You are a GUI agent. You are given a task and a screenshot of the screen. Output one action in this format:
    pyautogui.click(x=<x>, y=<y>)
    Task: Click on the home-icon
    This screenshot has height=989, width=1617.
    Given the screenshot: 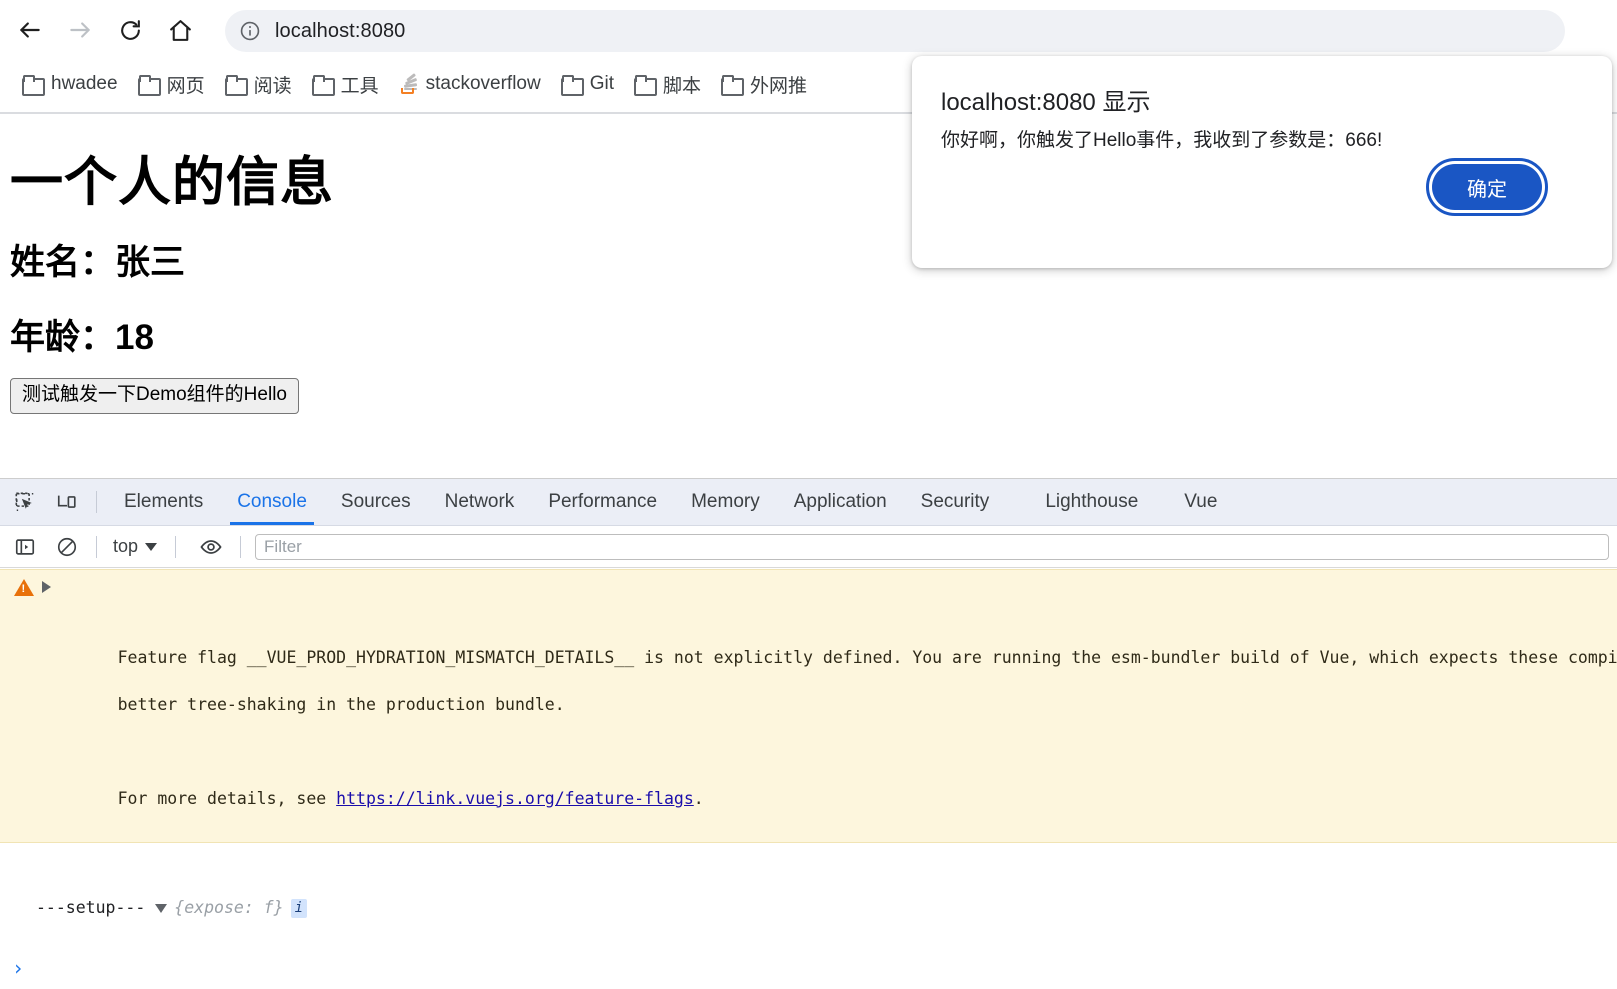 What is the action you would take?
    pyautogui.click(x=180, y=30)
    